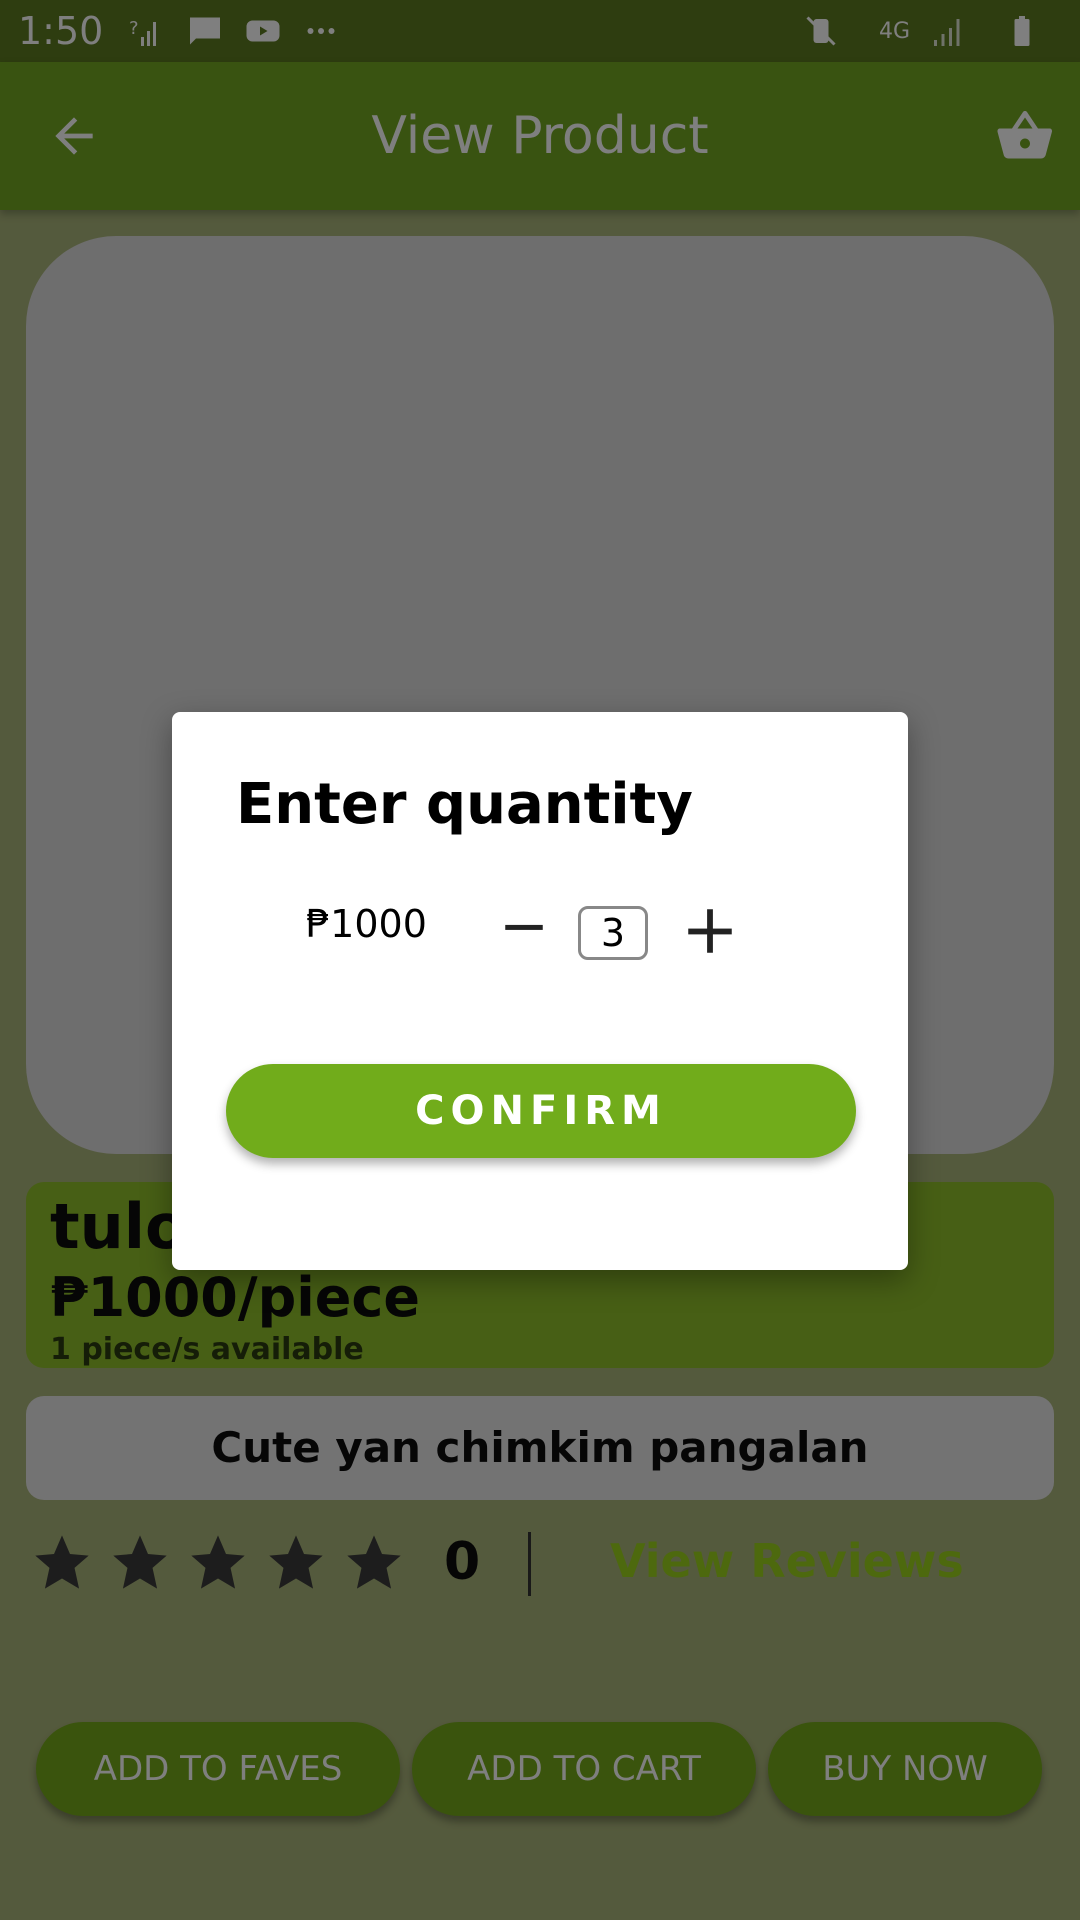  What do you see at coordinates (613, 933) in the screenshot?
I see `quantity-field: 3` at bounding box center [613, 933].